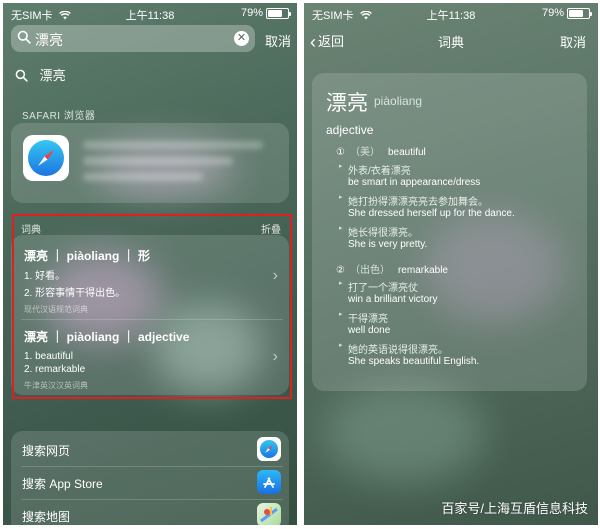 The width and height of the screenshot is (600, 529). What do you see at coordinates (450, 42) in the screenshot?
I see `page-title: 词典` at bounding box center [450, 42].